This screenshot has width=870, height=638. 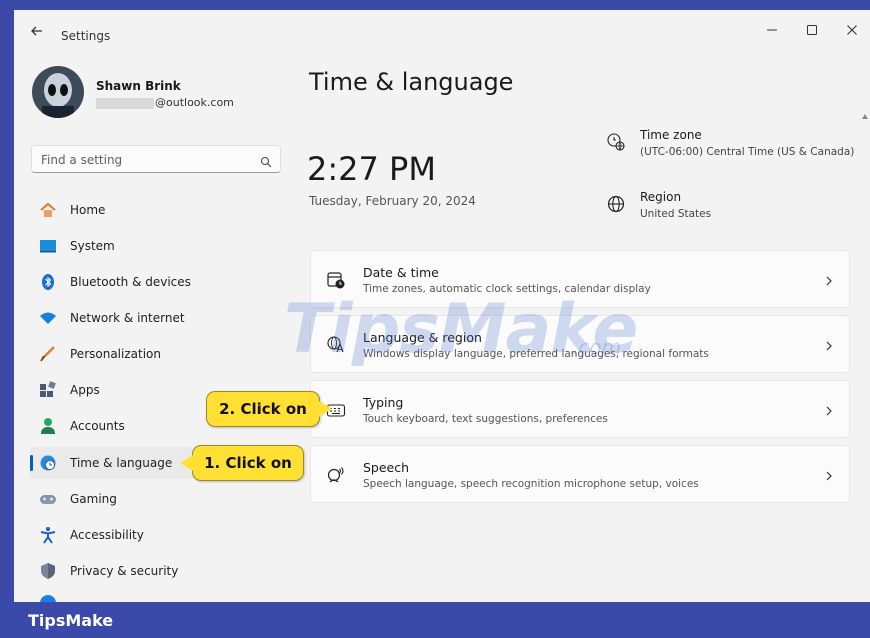 I want to click on profile-email: @outlook.com, so click(x=165, y=102).